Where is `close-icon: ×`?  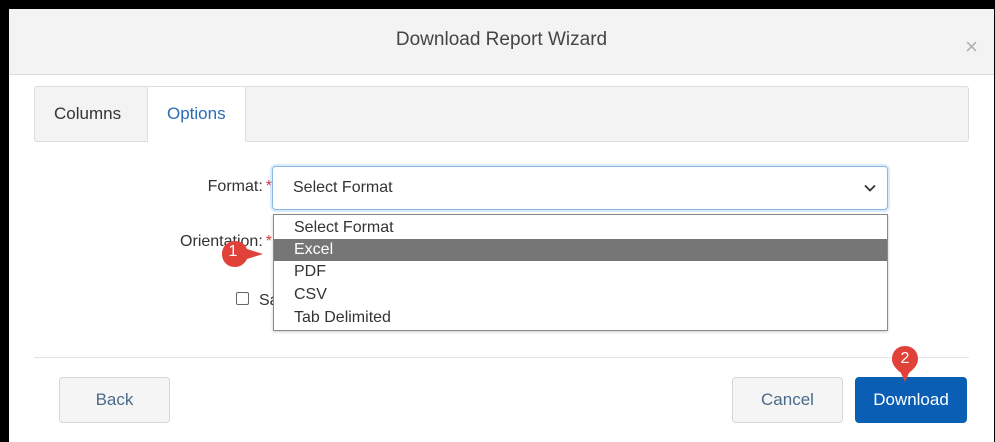
close-icon: × is located at coordinates (971, 47).